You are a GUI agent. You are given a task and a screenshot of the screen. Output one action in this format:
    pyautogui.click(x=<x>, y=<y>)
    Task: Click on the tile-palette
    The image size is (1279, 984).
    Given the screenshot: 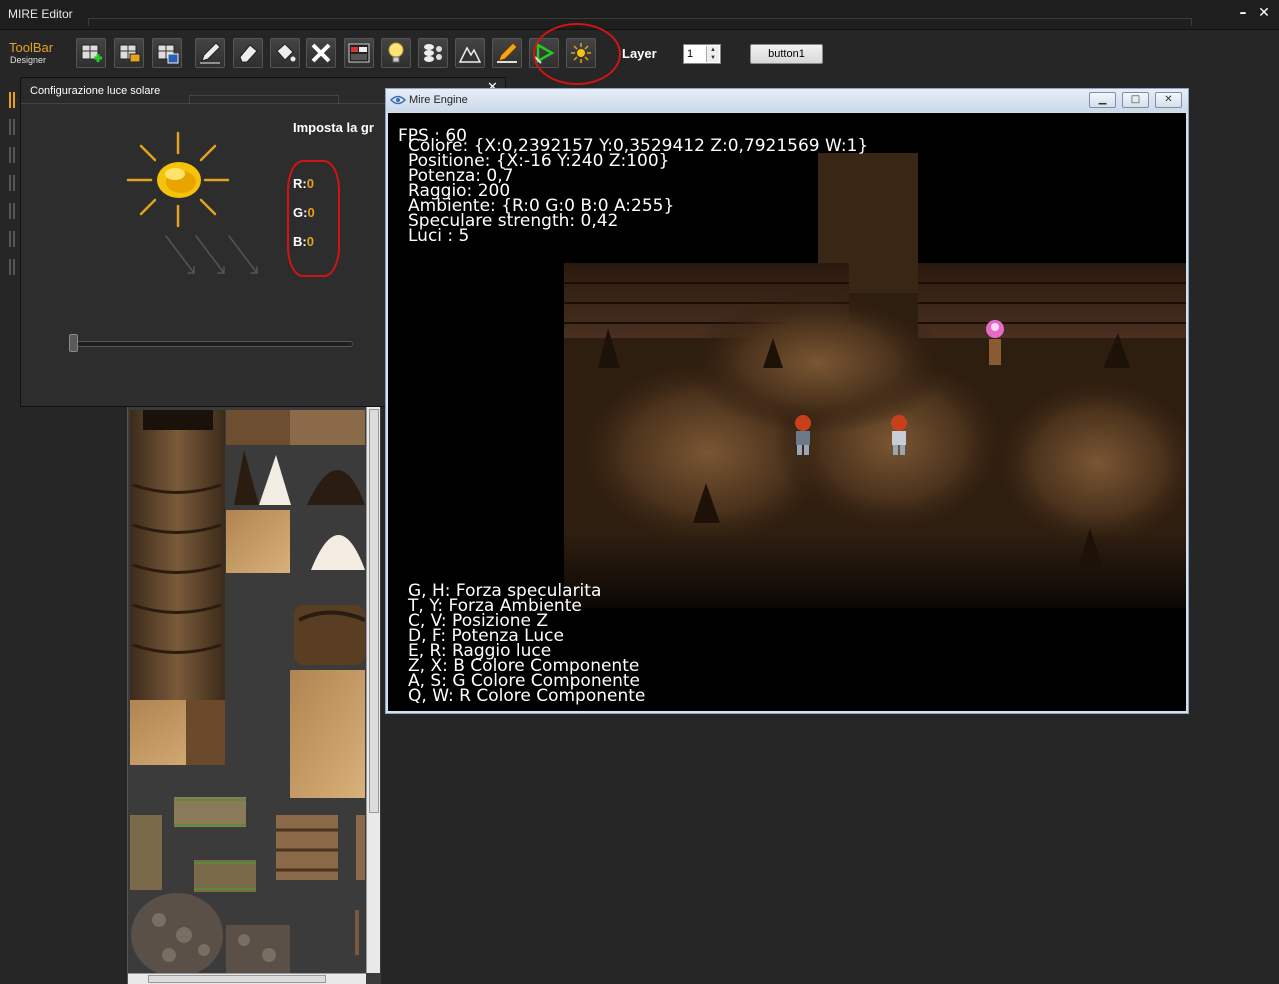 What is the action you would take?
    pyautogui.click(x=254, y=694)
    